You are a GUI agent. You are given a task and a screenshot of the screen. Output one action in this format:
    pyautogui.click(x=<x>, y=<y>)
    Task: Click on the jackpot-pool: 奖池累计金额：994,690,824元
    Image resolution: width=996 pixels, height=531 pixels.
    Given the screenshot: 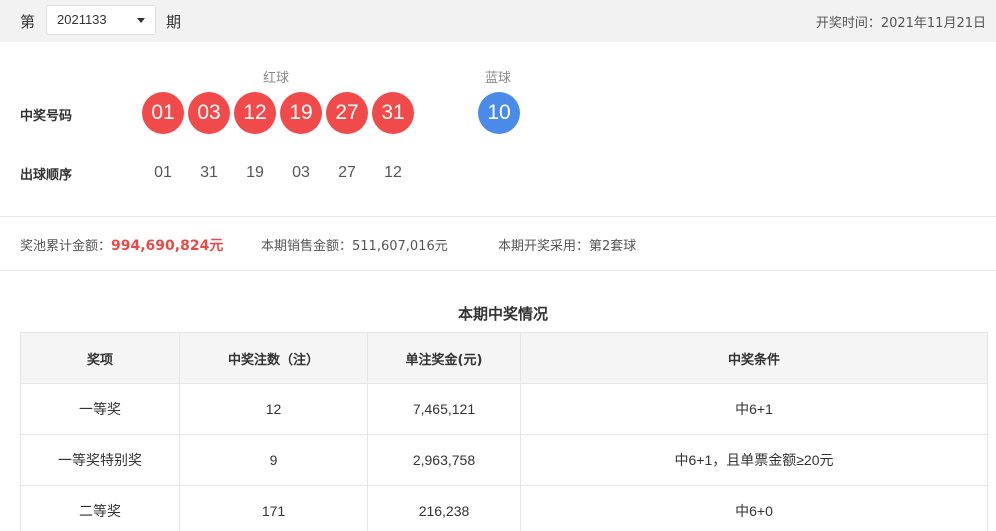 What is the action you would take?
    pyautogui.click(x=121, y=245)
    